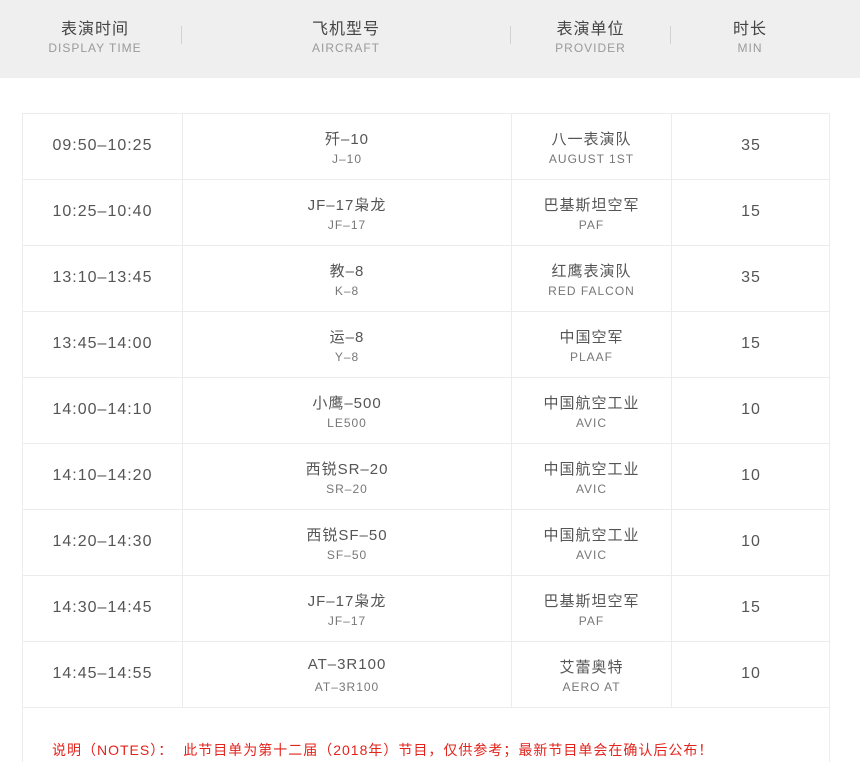  I want to click on header-label-cn: 表演单位, so click(590, 29).